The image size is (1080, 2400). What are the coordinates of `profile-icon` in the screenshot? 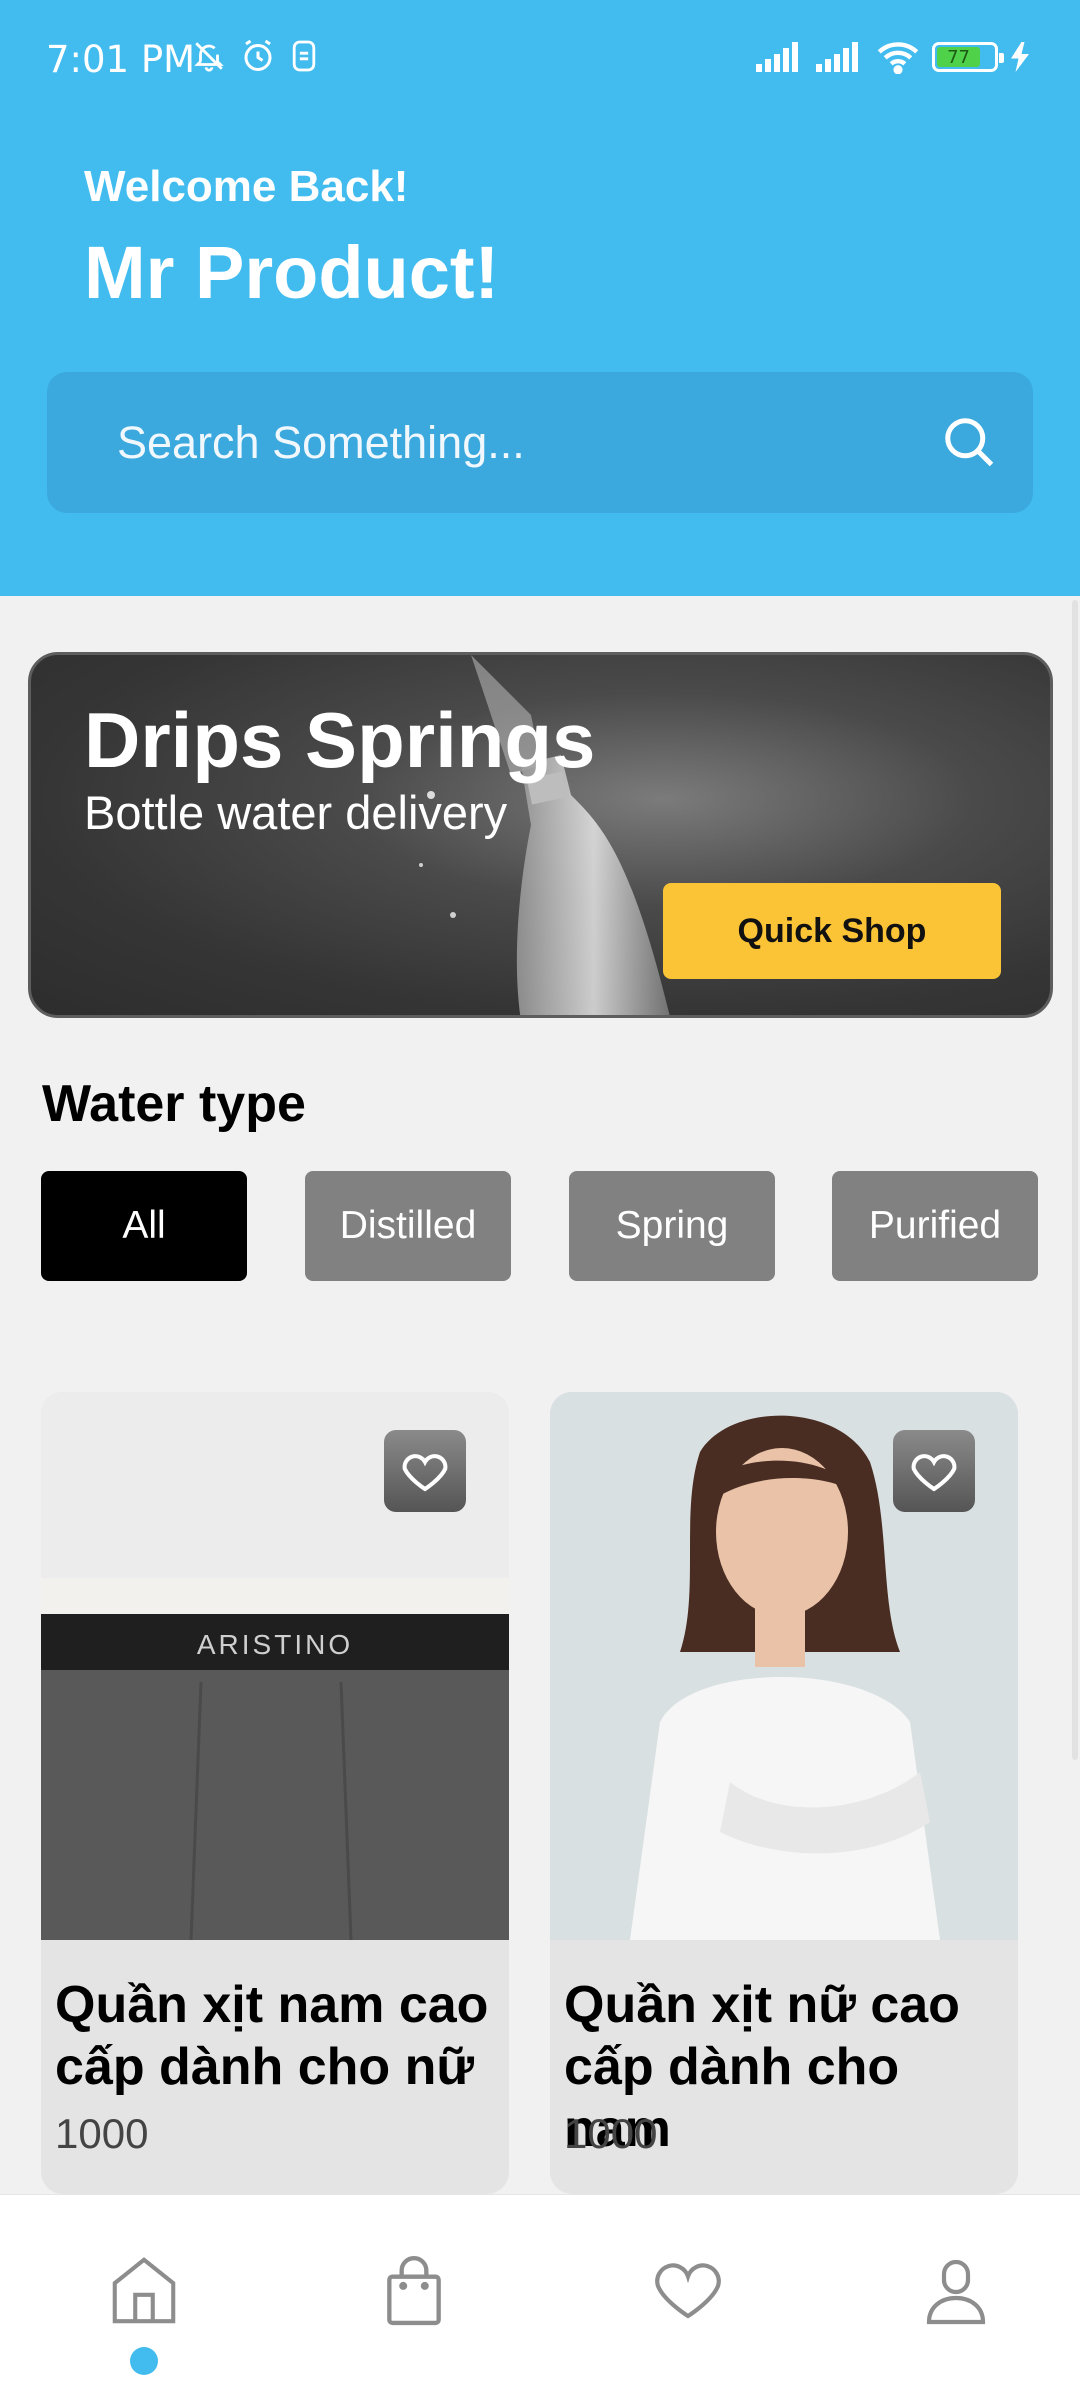 It's located at (956, 2292).